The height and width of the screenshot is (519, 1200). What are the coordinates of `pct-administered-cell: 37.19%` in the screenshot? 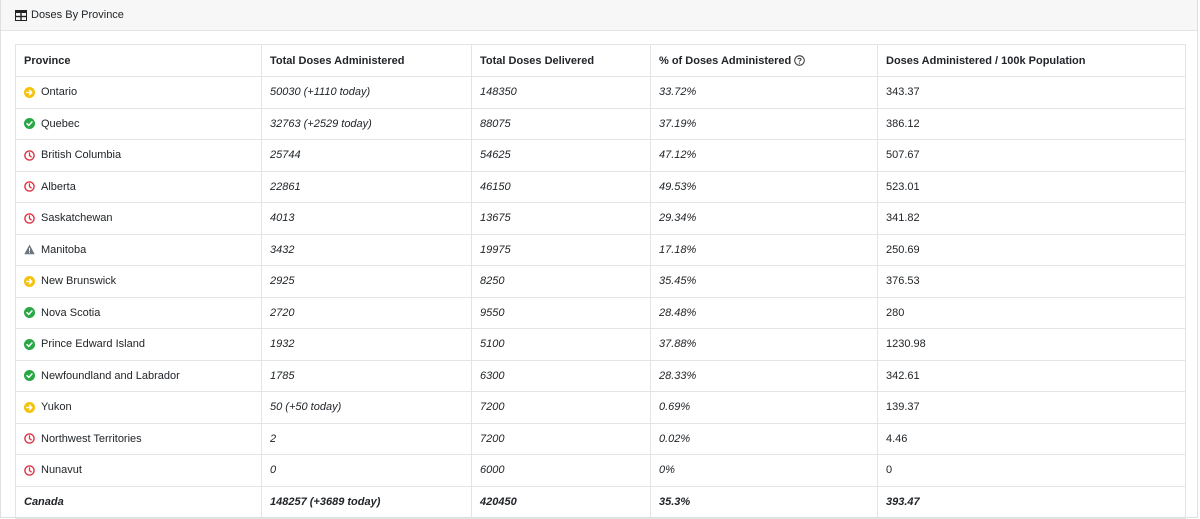 It's located at (764, 123).